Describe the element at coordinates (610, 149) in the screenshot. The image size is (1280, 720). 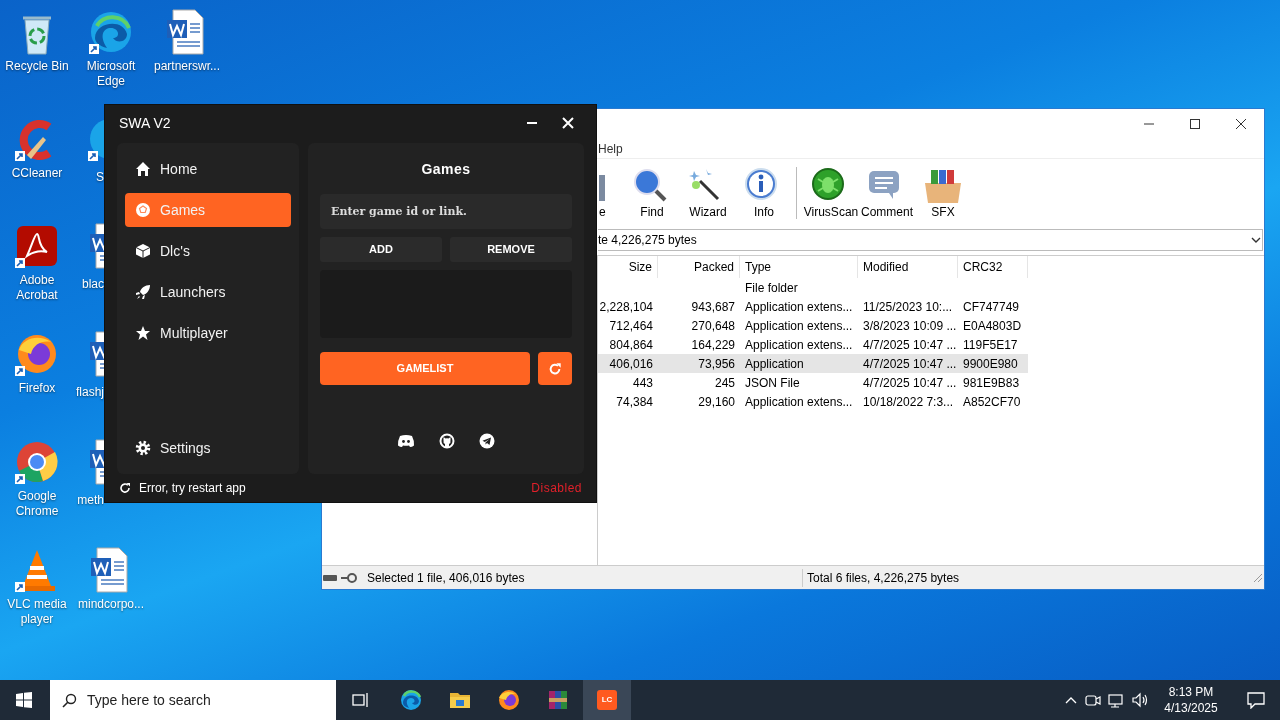
I see `menu-item: Help` at that location.